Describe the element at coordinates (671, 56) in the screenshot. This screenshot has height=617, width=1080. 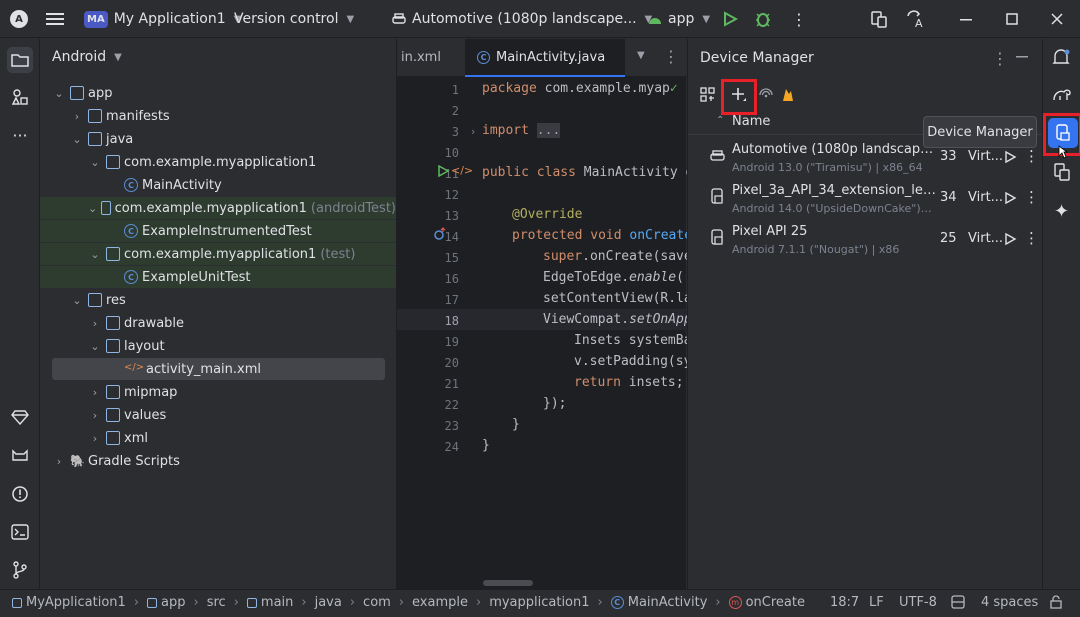
I see `tab-more-icon: ⋮` at that location.